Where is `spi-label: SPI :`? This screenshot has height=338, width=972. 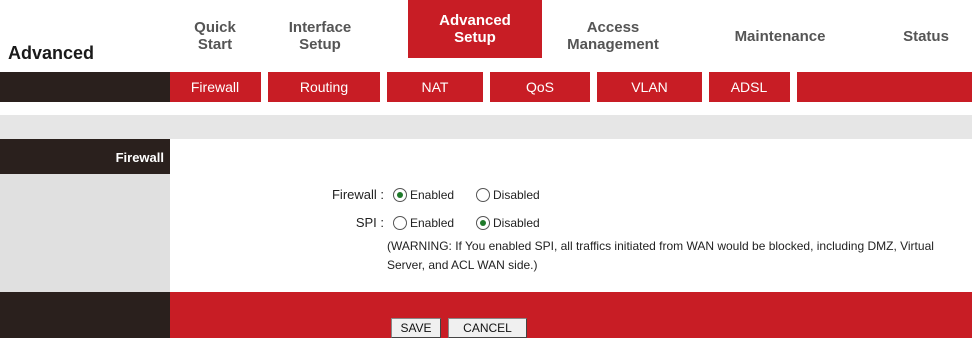
spi-label: SPI : is located at coordinates (369, 222).